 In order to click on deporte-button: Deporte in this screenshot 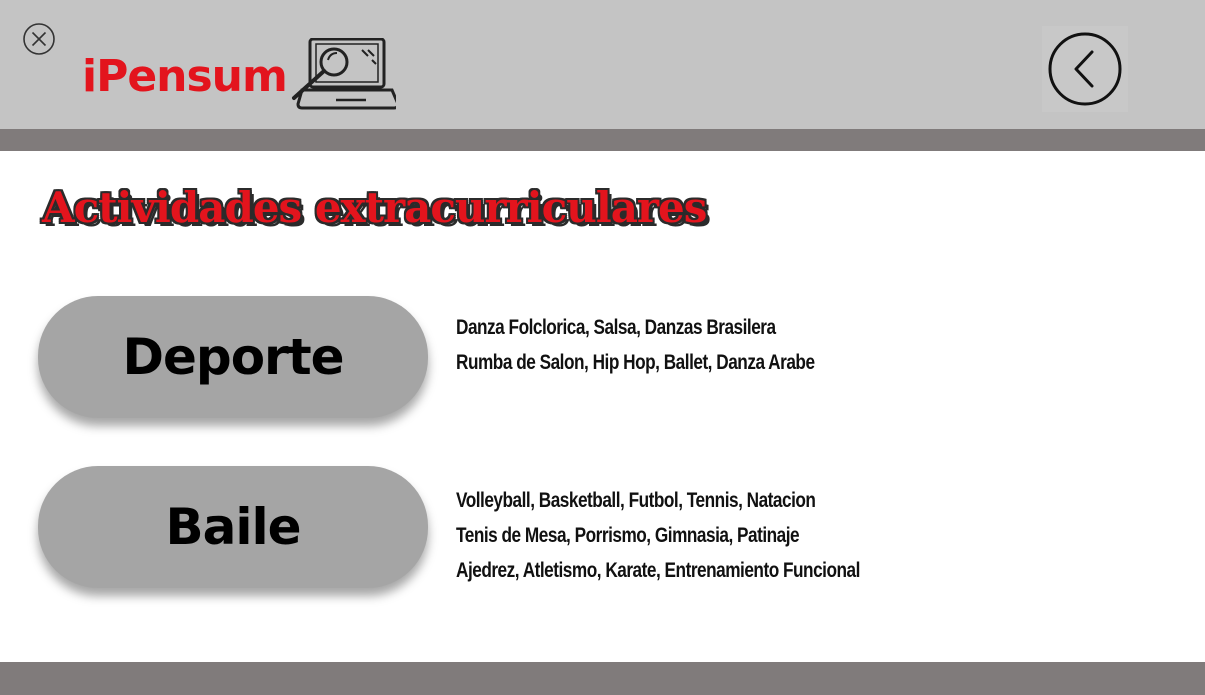, I will do `click(233, 357)`.